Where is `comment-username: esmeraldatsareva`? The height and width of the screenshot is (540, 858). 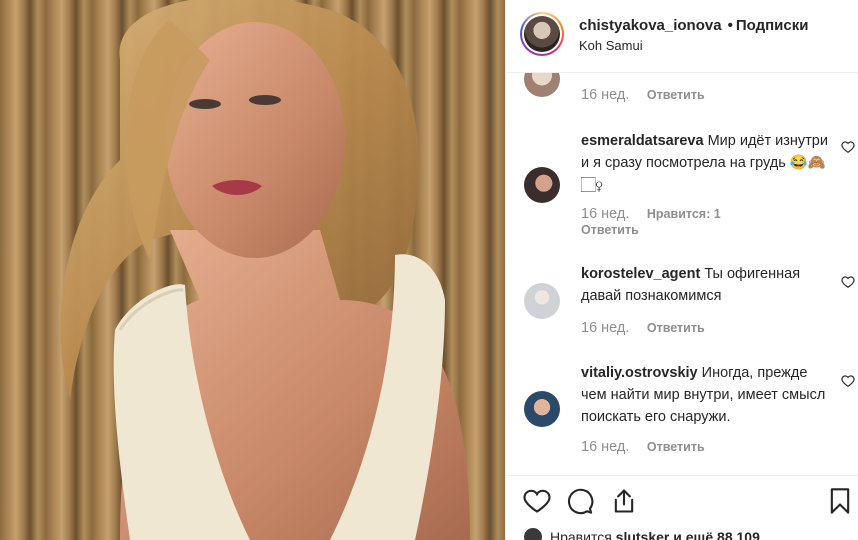
comment-username: esmeraldatsareva is located at coordinates (642, 141).